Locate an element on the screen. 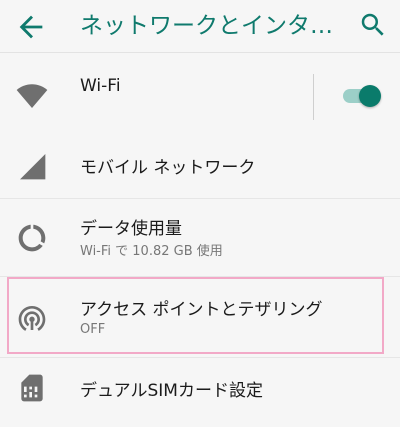 Image resolution: width=400 pixels, height=427 pixels. signal-icon is located at coordinates (33, 167).